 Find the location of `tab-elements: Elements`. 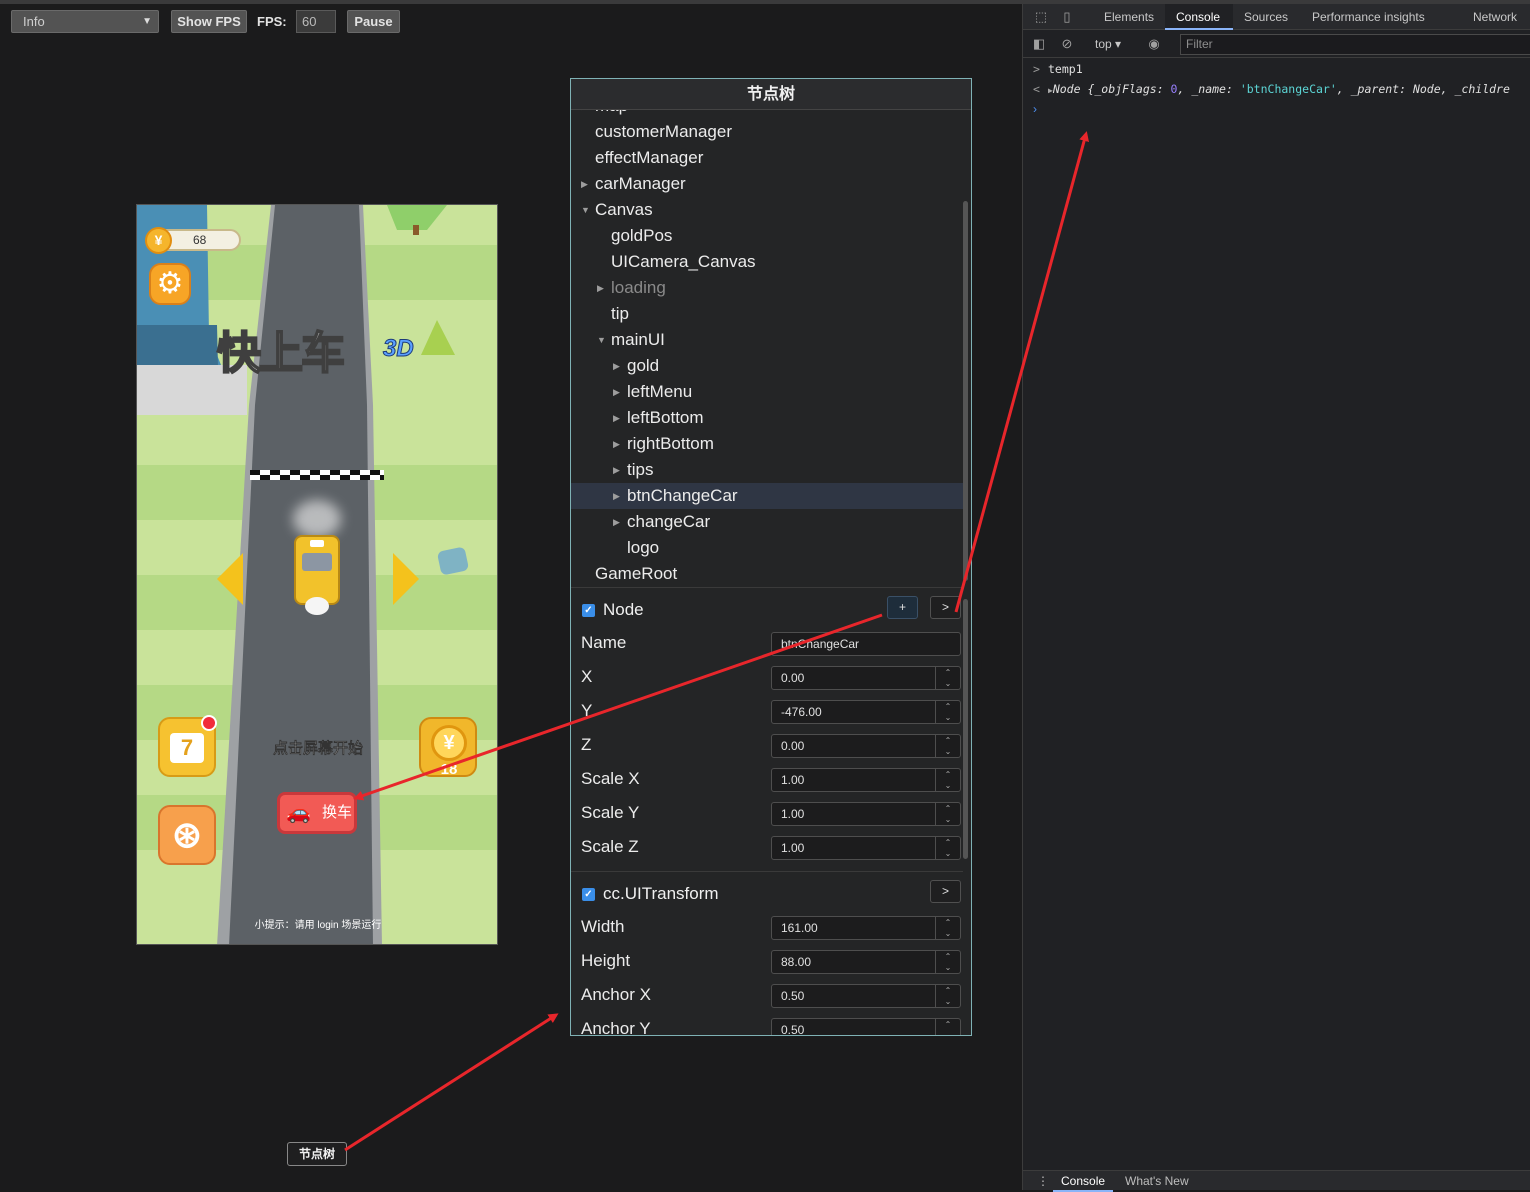

tab-elements: Elements is located at coordinates (1129, 17).